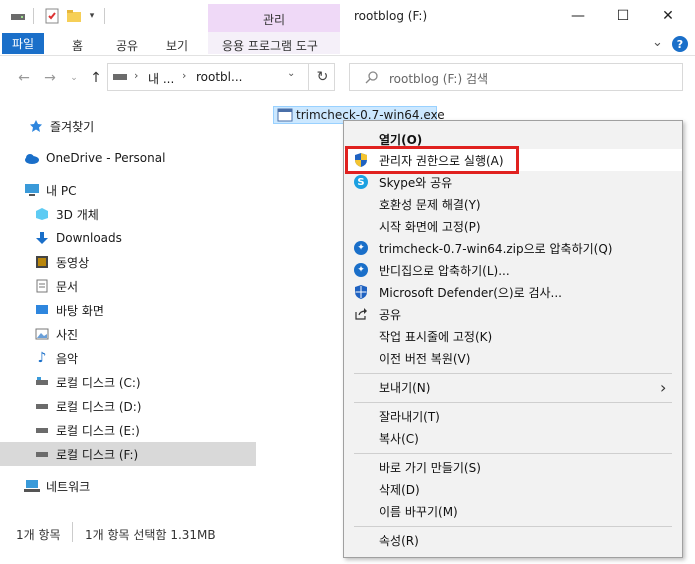  Describe the element at coordinates (128, 262) in the screenshot. I see `sidebar-item-videos: 동영상` at that location.